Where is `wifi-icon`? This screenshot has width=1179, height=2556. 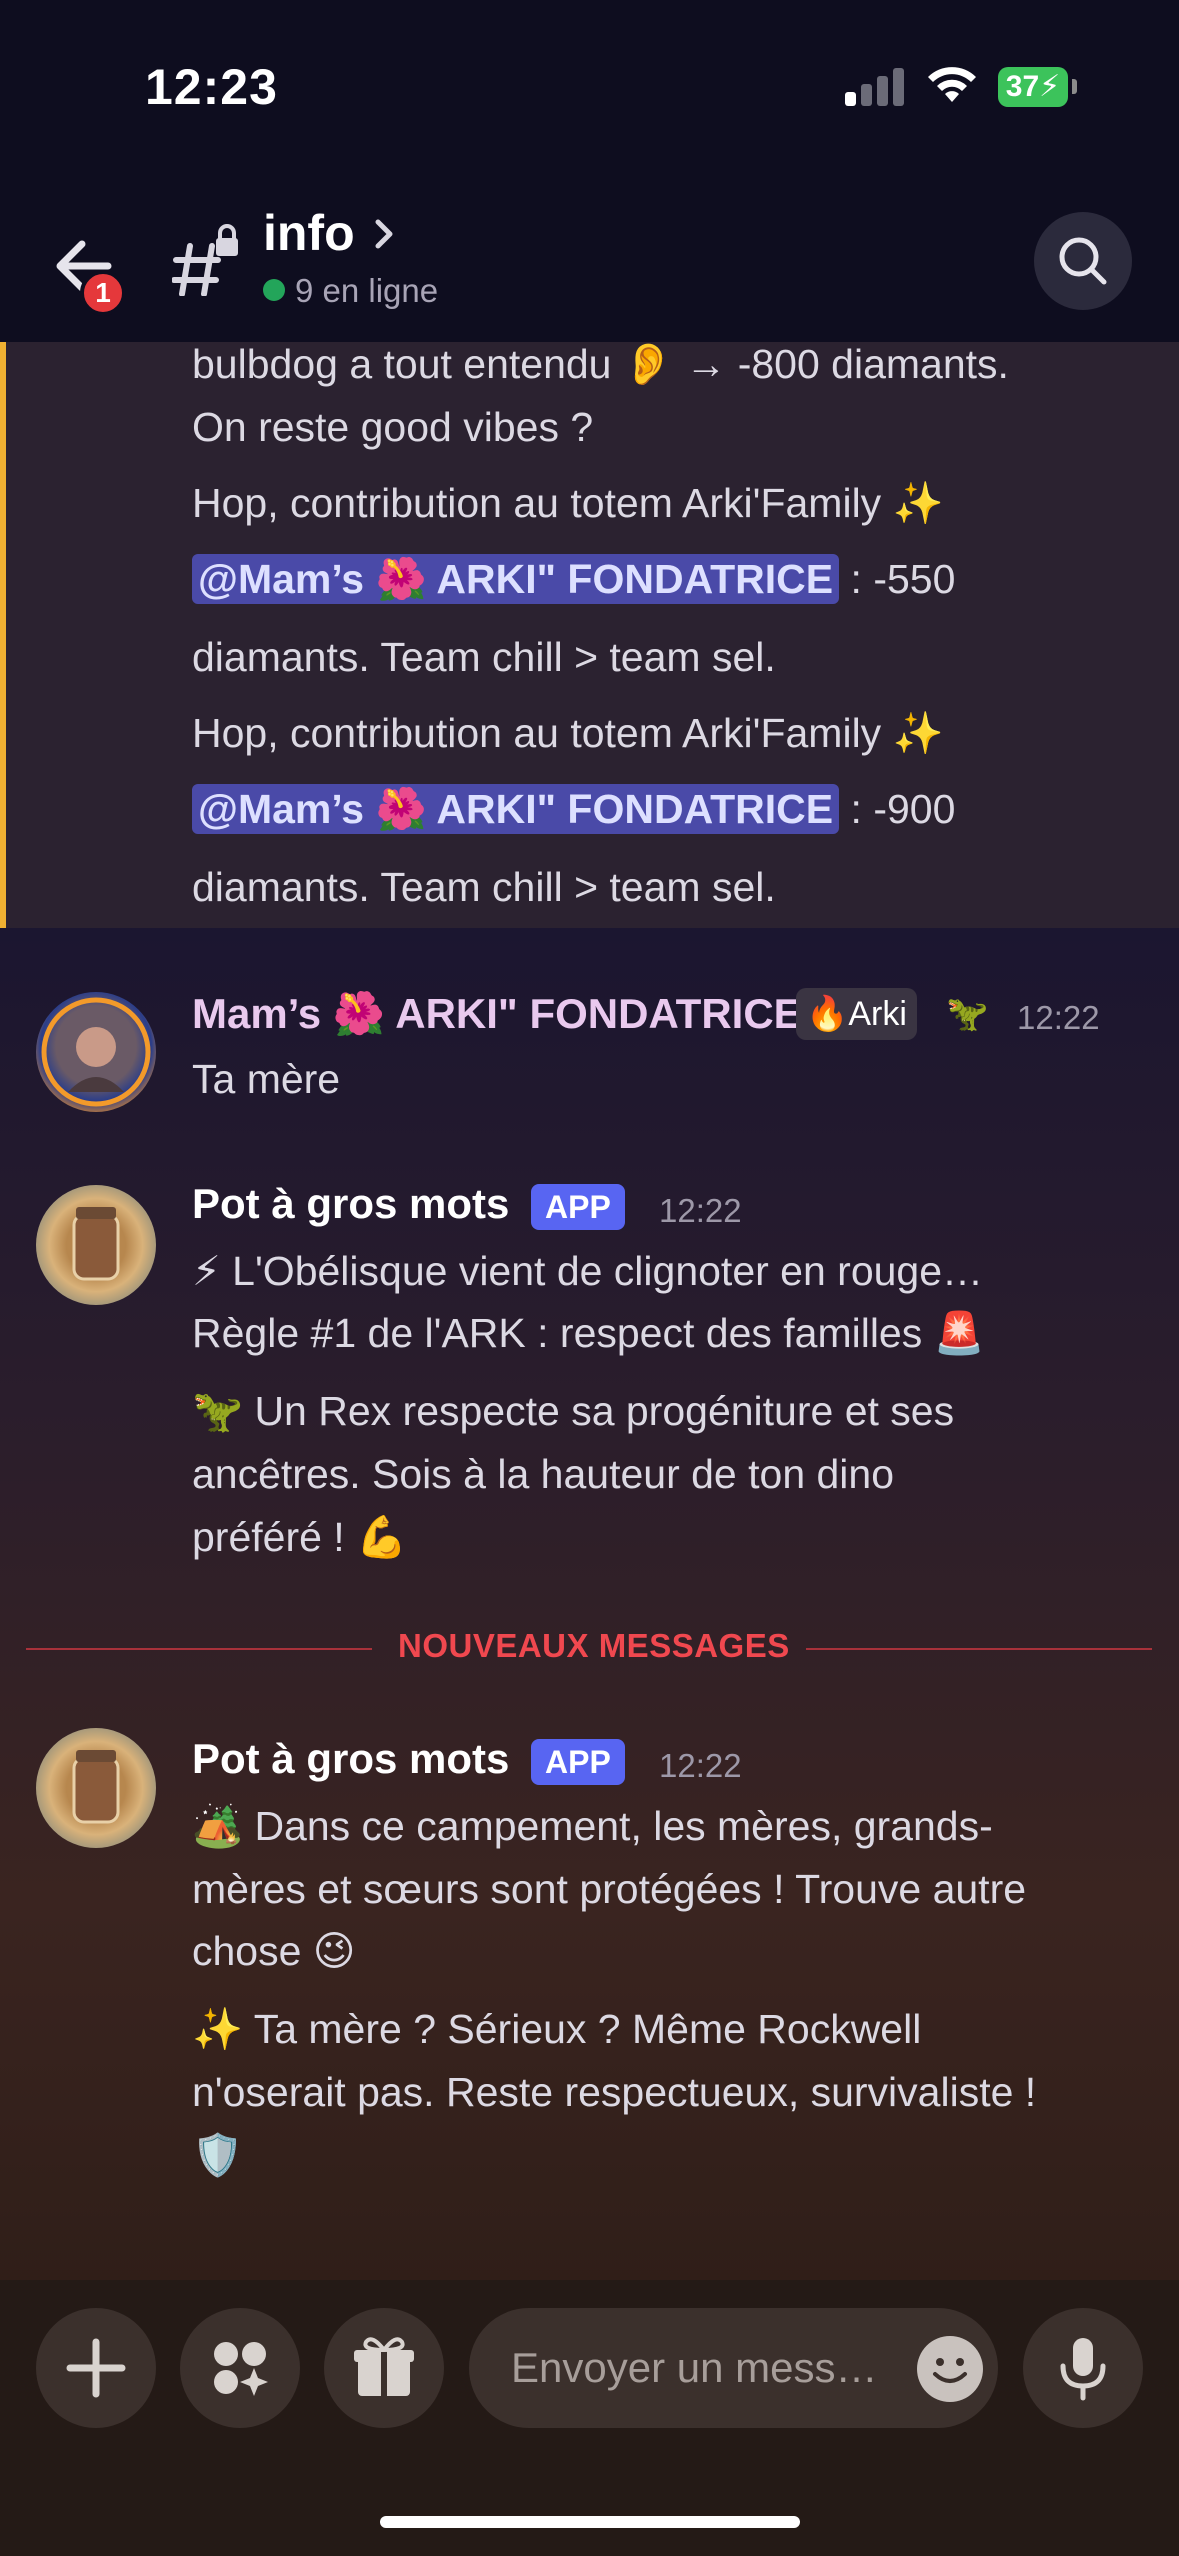
wifi-icon is located at coordinates (952, 84).